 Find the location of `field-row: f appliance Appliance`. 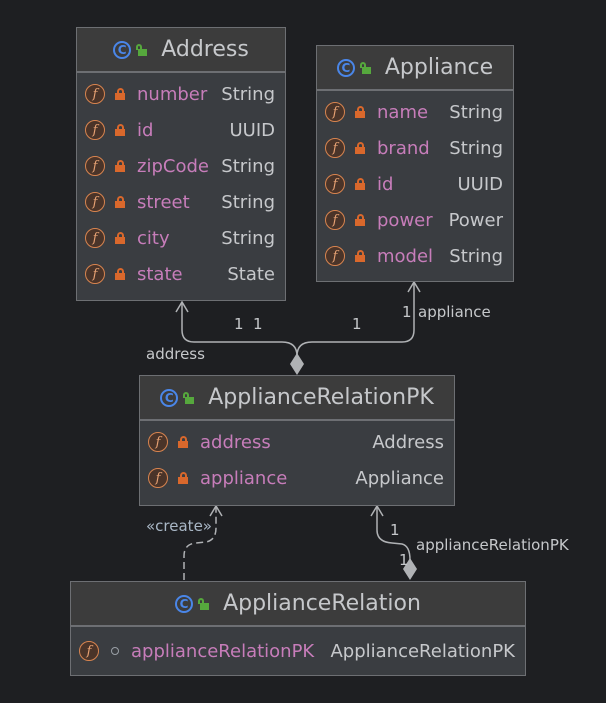

field-row: f appliance Appliance is located at coordinates (297, 478).